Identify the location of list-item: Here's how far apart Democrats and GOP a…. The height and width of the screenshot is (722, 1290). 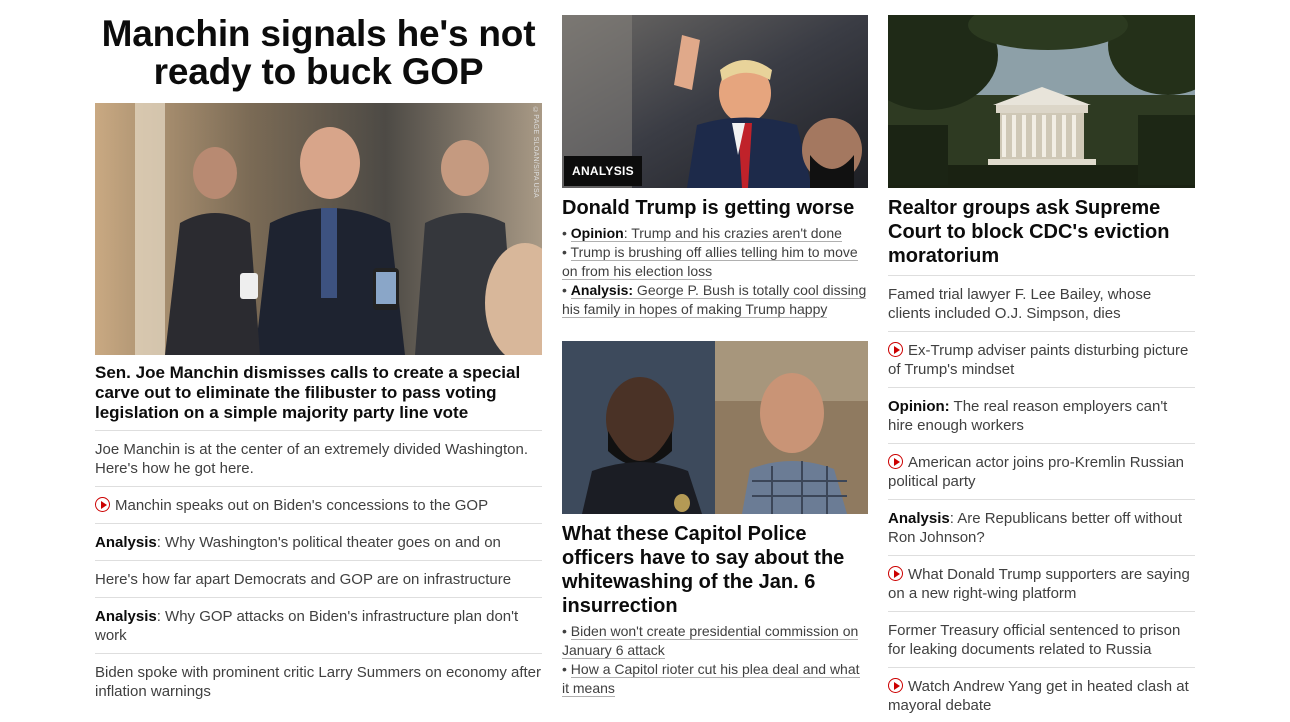
(318, 578).